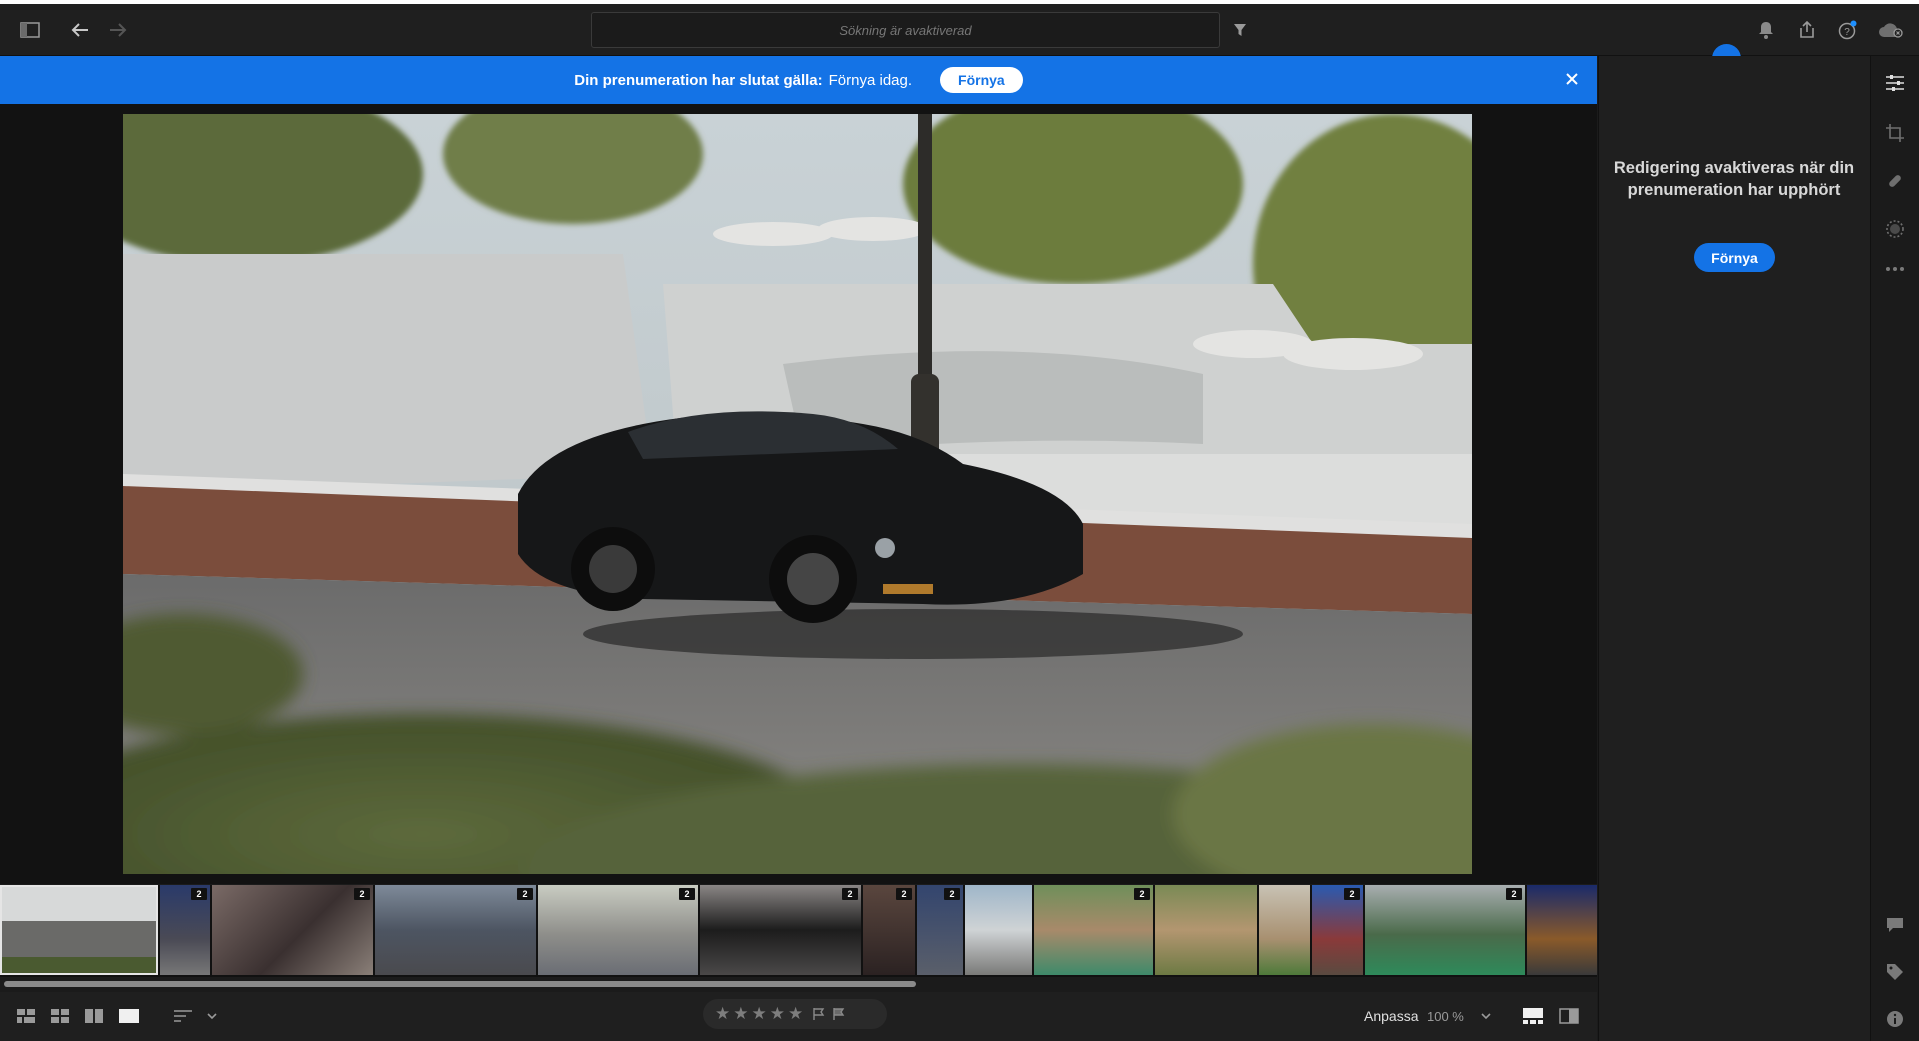 The image size is (1919, 1041). What do you see at coordinates (1895, 181) in the screenshot?
I see `healing-brush-icon` at bounding box center [1895, 181].